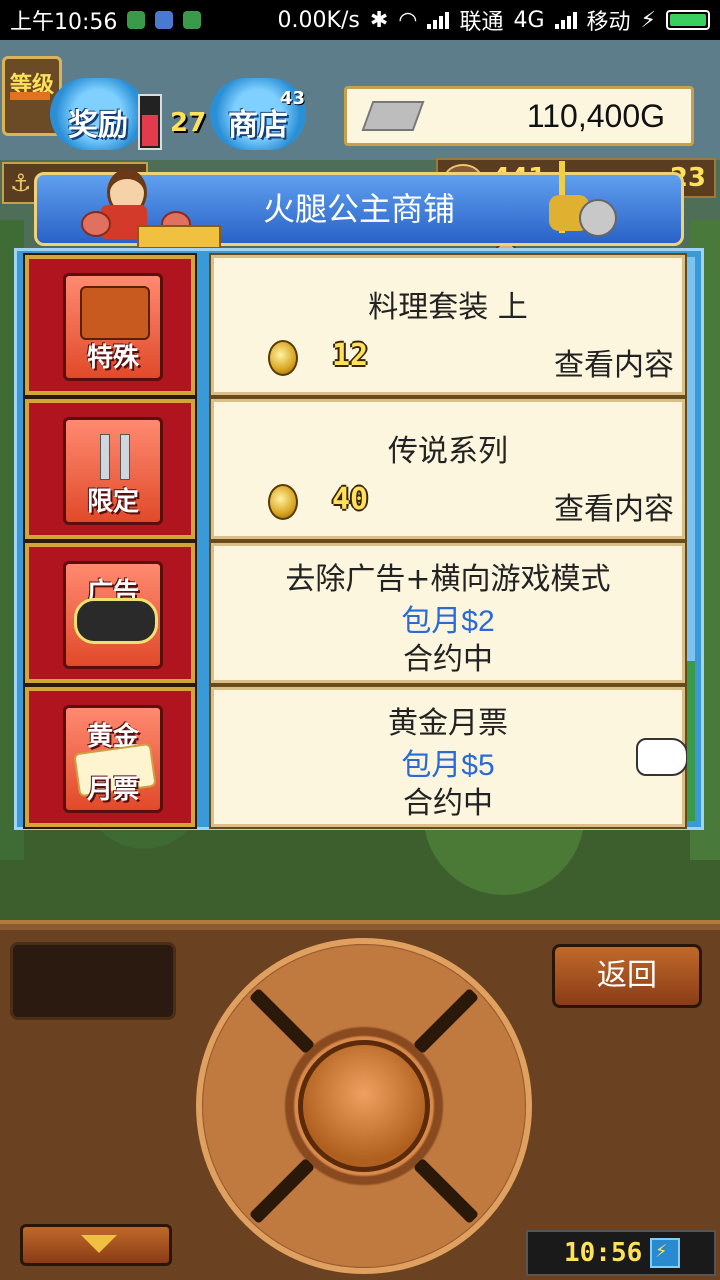 This screenshot has height=1280, width=720. Describe the element at coordinates (150, 122) in the screenshot. I see `stamina-gauge` at that location.